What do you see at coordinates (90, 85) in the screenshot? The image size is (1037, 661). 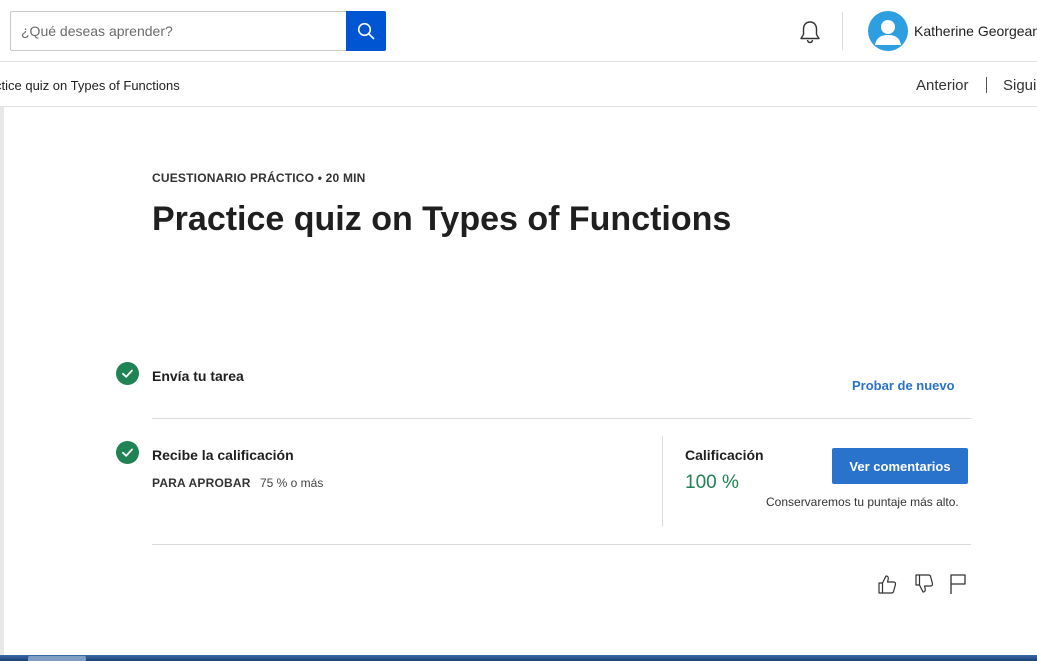 I see `breadcrumb: ctice quiz on Types of Functions` at bounding box center [90, 85].